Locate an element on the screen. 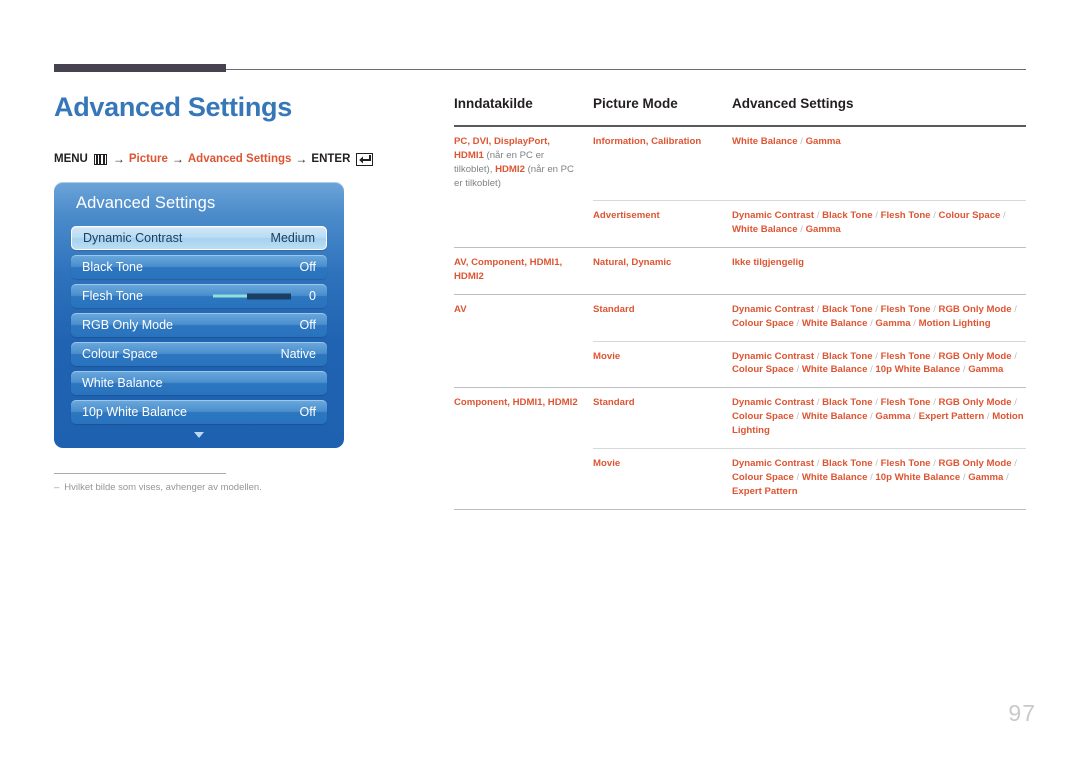 Image resolution: width=1080 pixels, height=763 pixels. osd-panel-title: Advanced Settings is located at coordinates (146, 203).